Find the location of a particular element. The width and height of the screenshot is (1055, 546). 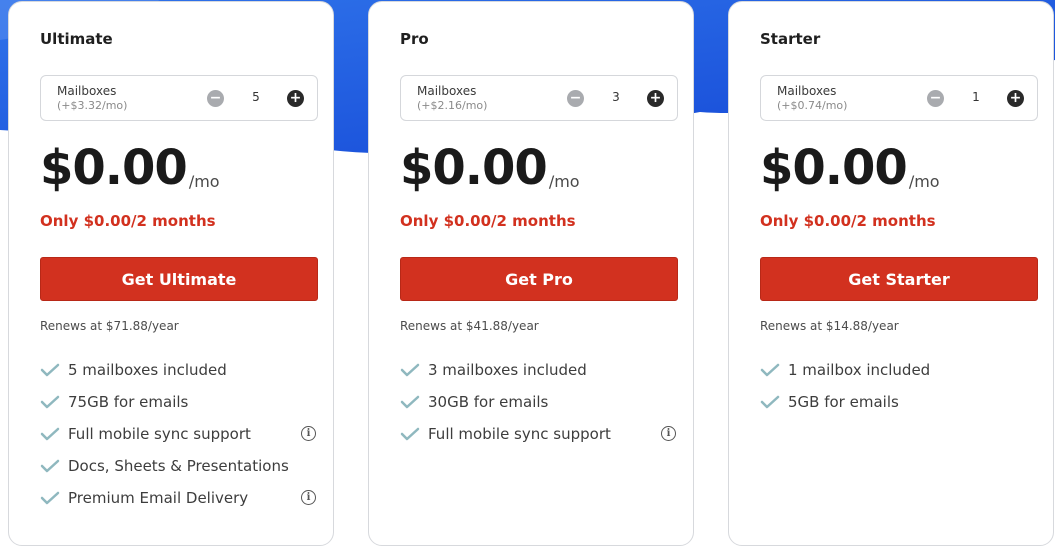

mailbox-selector: Mailboxes (+$3.32/mo) − 5 + is located at coordinates (179, 98).